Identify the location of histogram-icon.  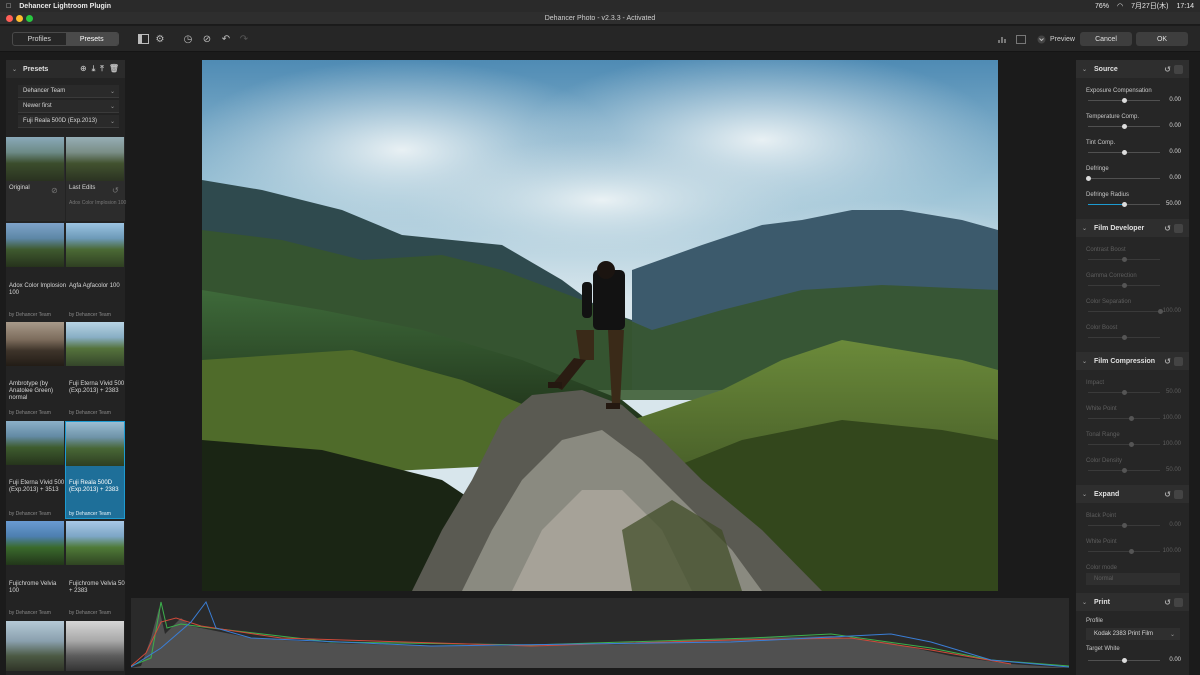
(1003, 39).